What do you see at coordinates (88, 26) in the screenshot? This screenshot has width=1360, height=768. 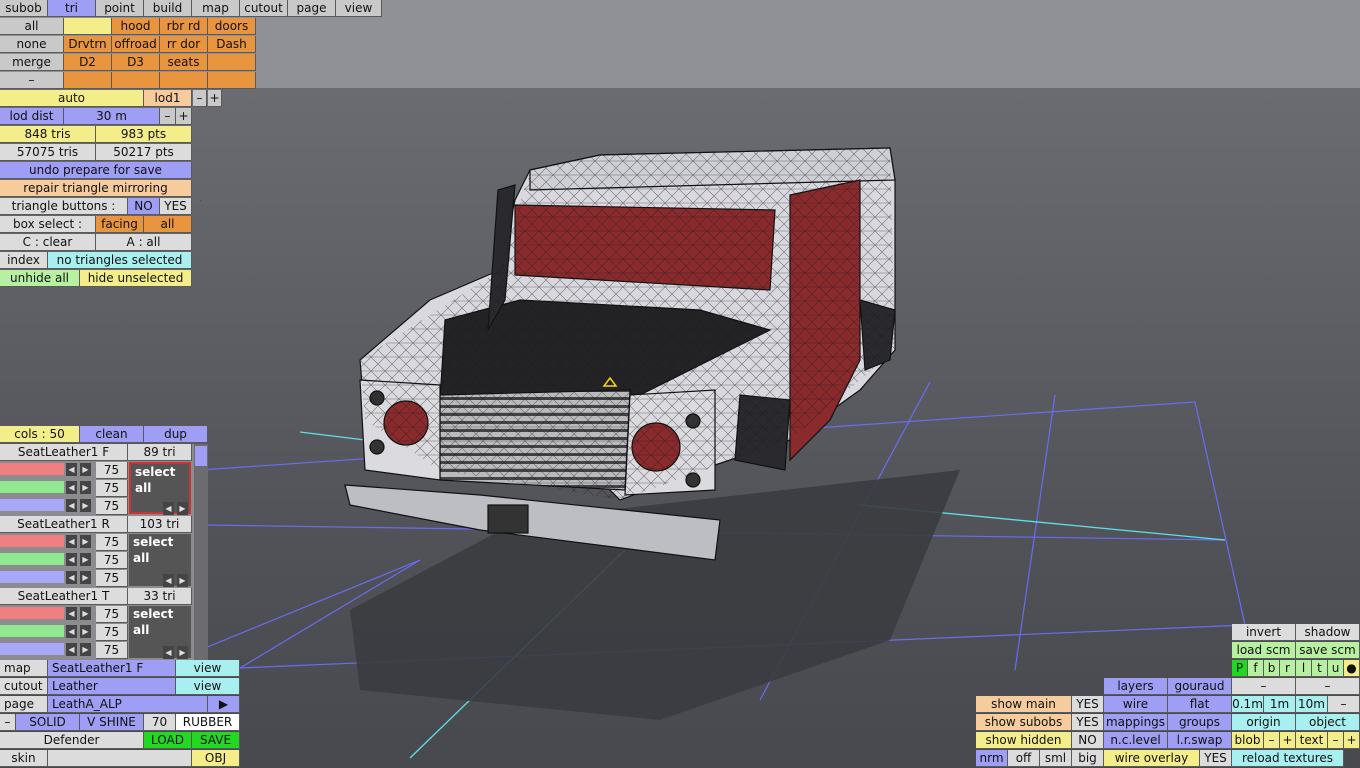 I see `subob-unnamed` at bounding box center [88, 26].